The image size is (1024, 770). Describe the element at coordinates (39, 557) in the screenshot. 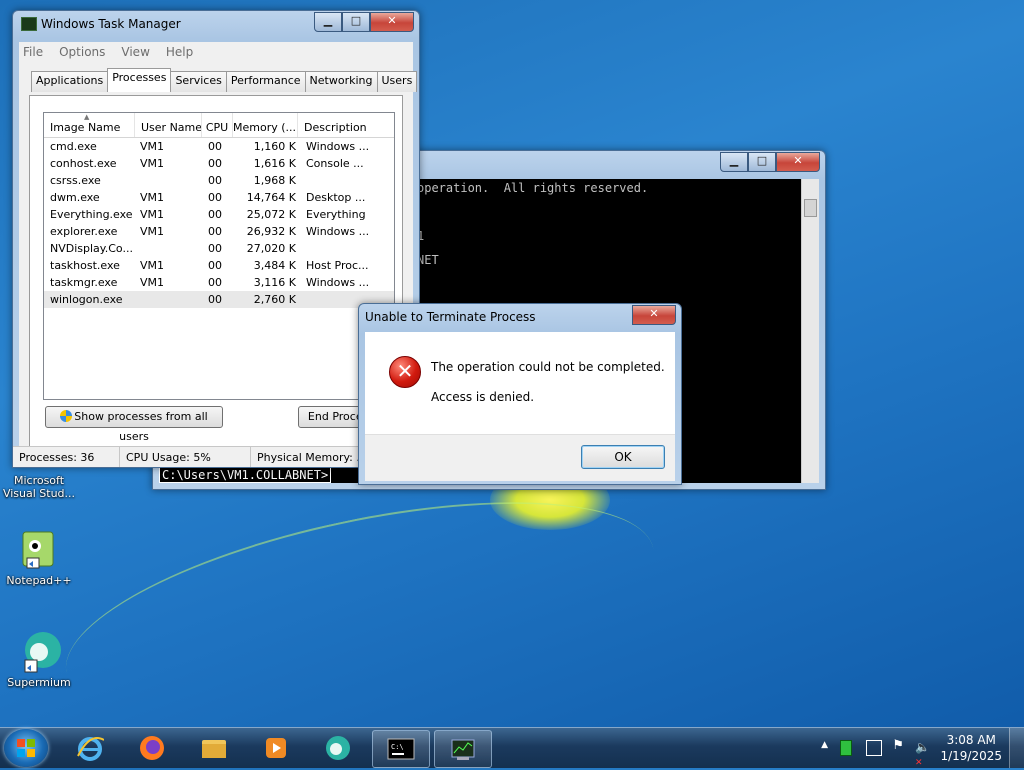

I see `desktop-icon-notepadpp: Notepad++` at that location.